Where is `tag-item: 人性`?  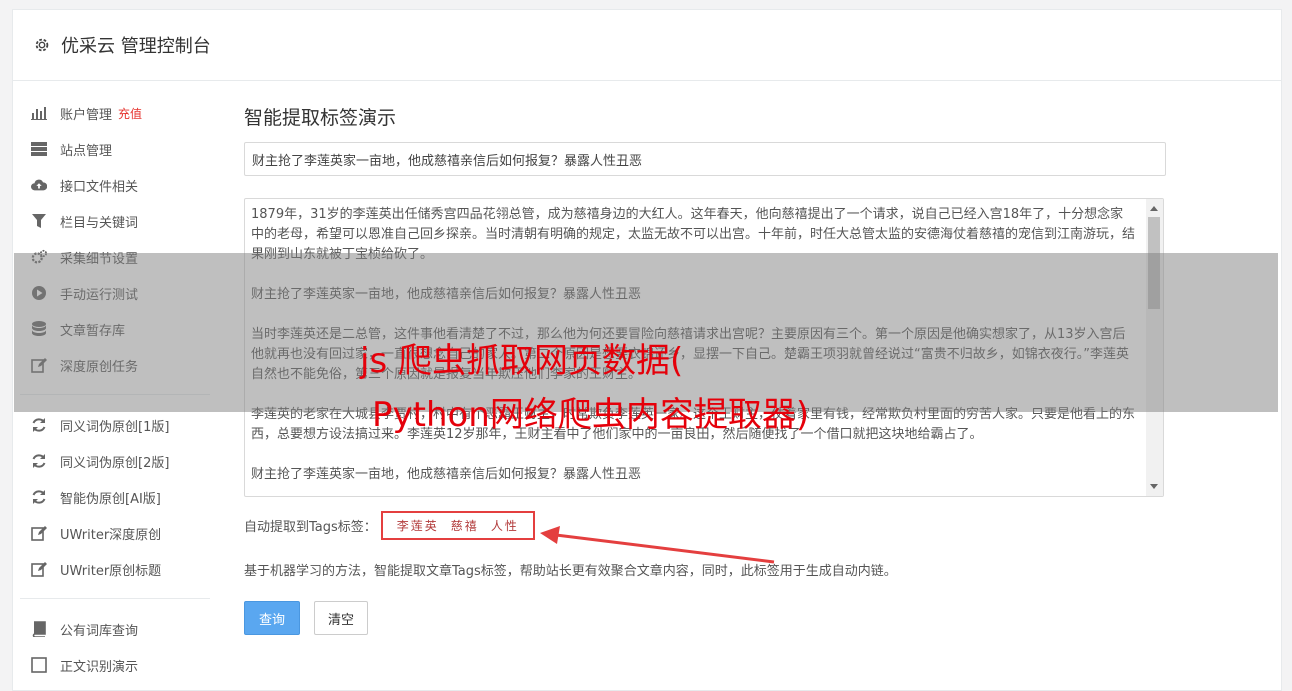 tag-item: 人性 is located at coordinates (504, 526).